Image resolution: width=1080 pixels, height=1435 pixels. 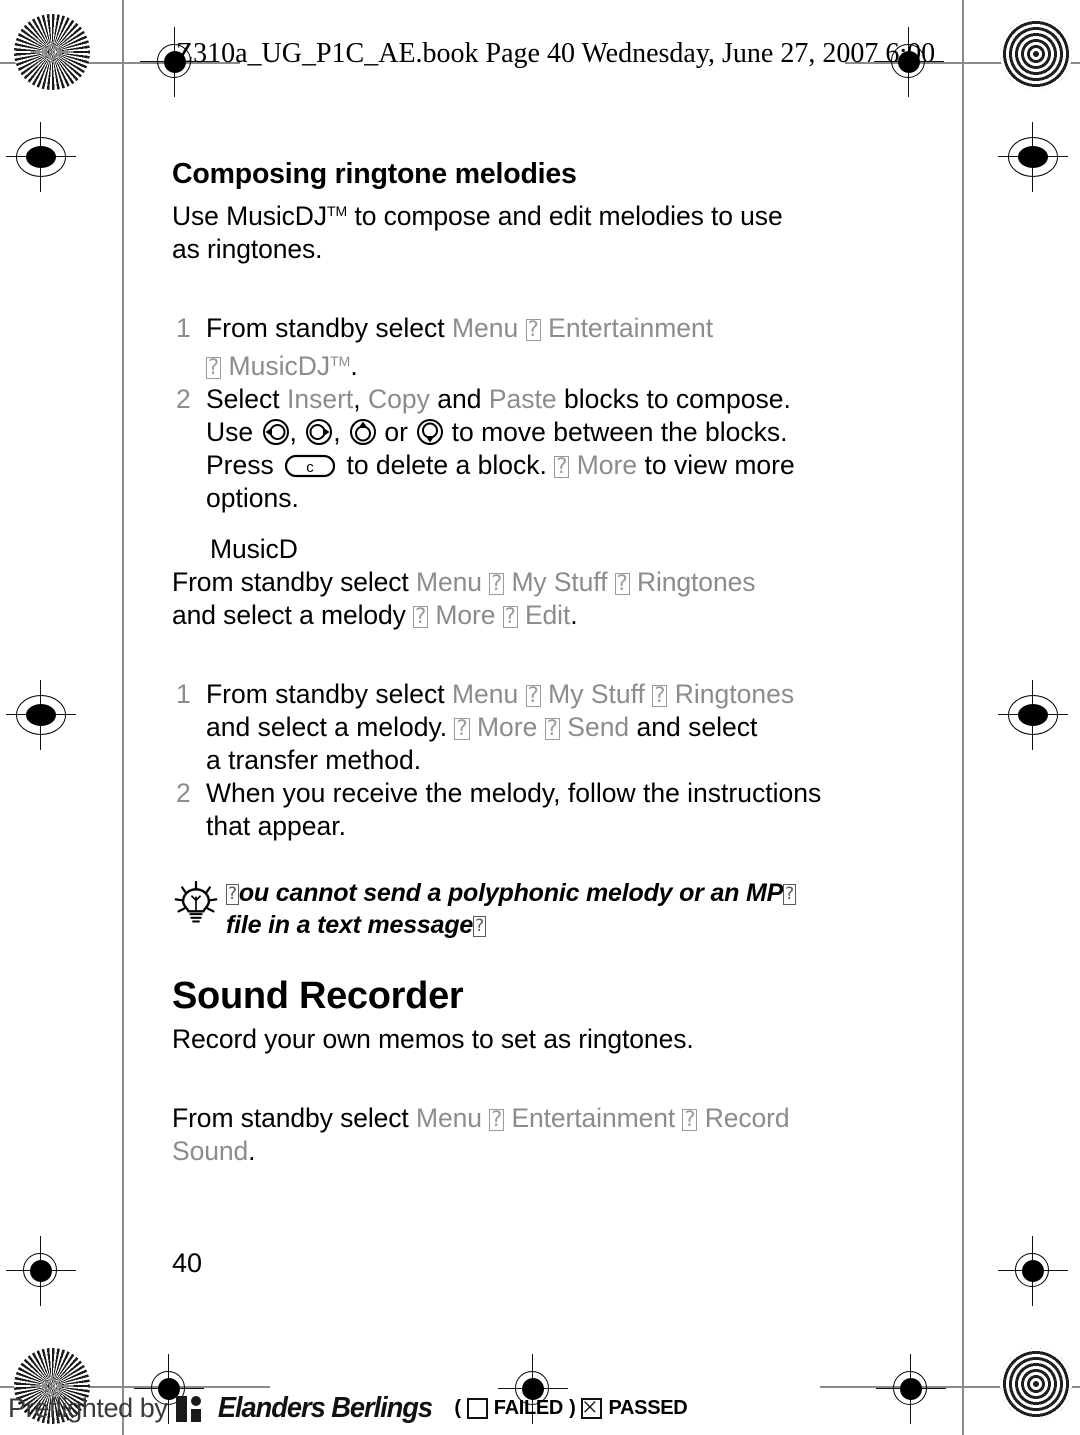 What do you see at coordinates (362, 431) in the screenshot?
I see `navigation-key-up-icon` at bounding box center [362, 431].